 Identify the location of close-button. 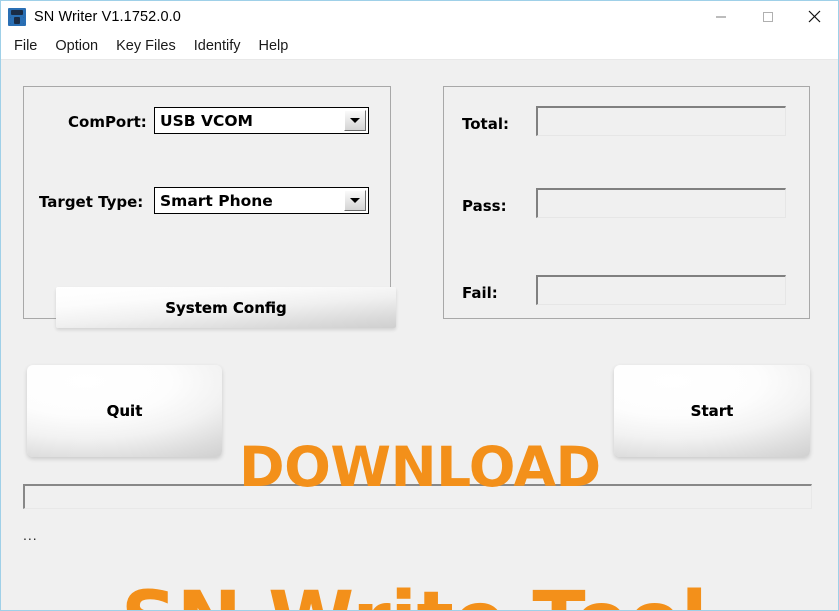
(814, 16).